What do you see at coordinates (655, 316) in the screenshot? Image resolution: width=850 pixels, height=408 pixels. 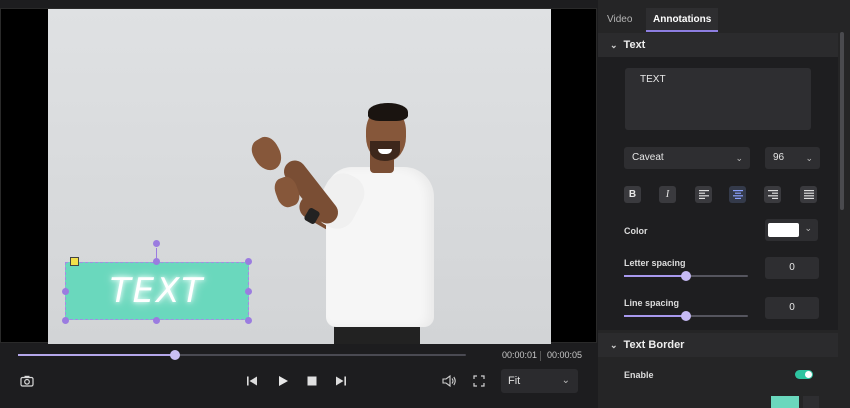 I see `line-spacing-fill` at bounding box center [655, 316].